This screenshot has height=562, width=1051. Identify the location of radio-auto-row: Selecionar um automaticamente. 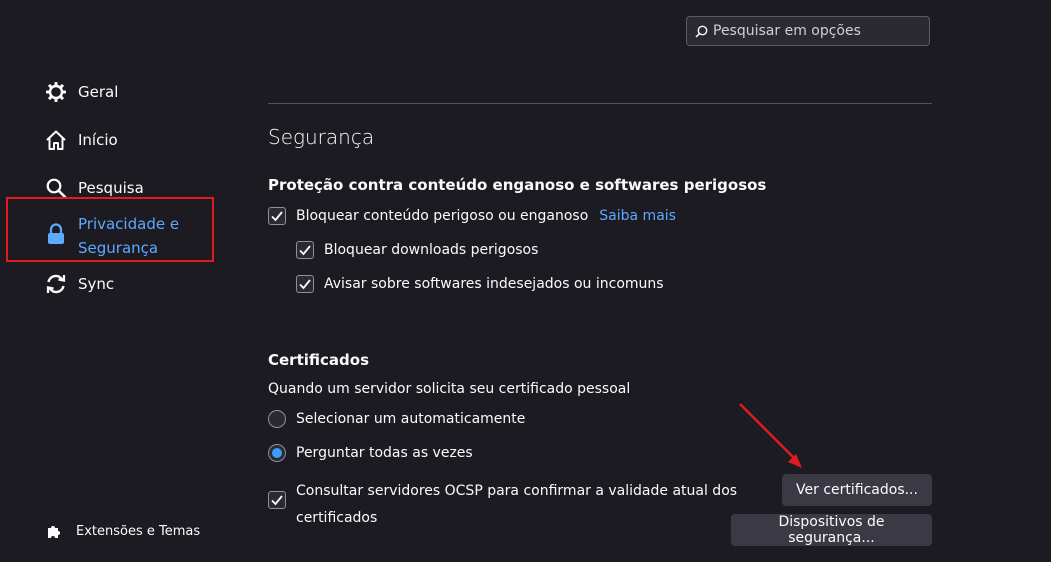
(396, 419).